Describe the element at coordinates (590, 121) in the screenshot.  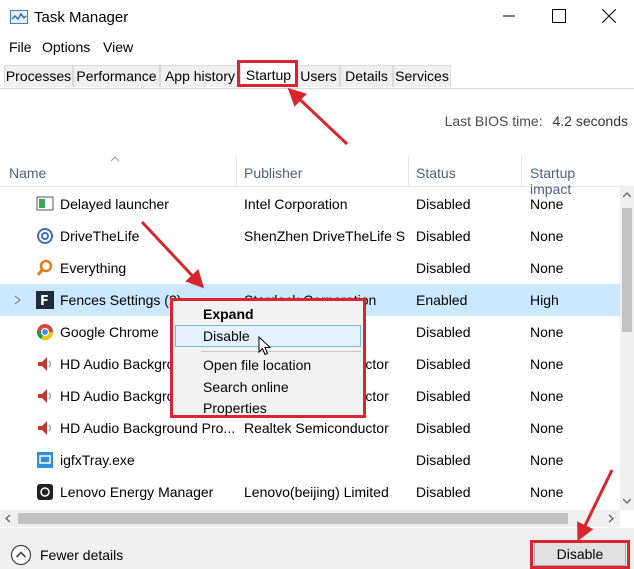
I see `bios-time-value: 4.2 seconds` at that location.